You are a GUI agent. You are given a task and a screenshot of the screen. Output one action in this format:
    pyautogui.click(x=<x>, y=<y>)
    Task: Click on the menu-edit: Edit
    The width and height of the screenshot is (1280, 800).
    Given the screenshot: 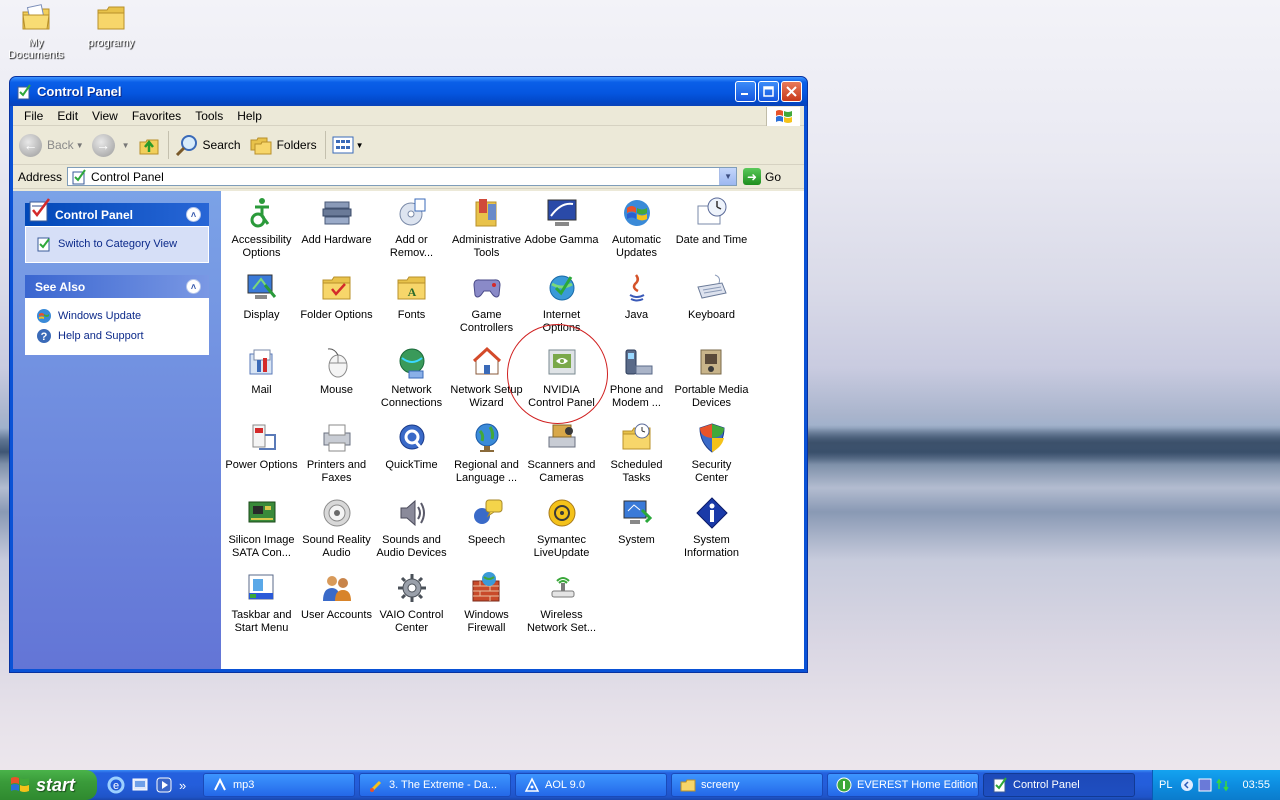 What is the action you would take?
    pyautogui.click(x=67, y=116)
    